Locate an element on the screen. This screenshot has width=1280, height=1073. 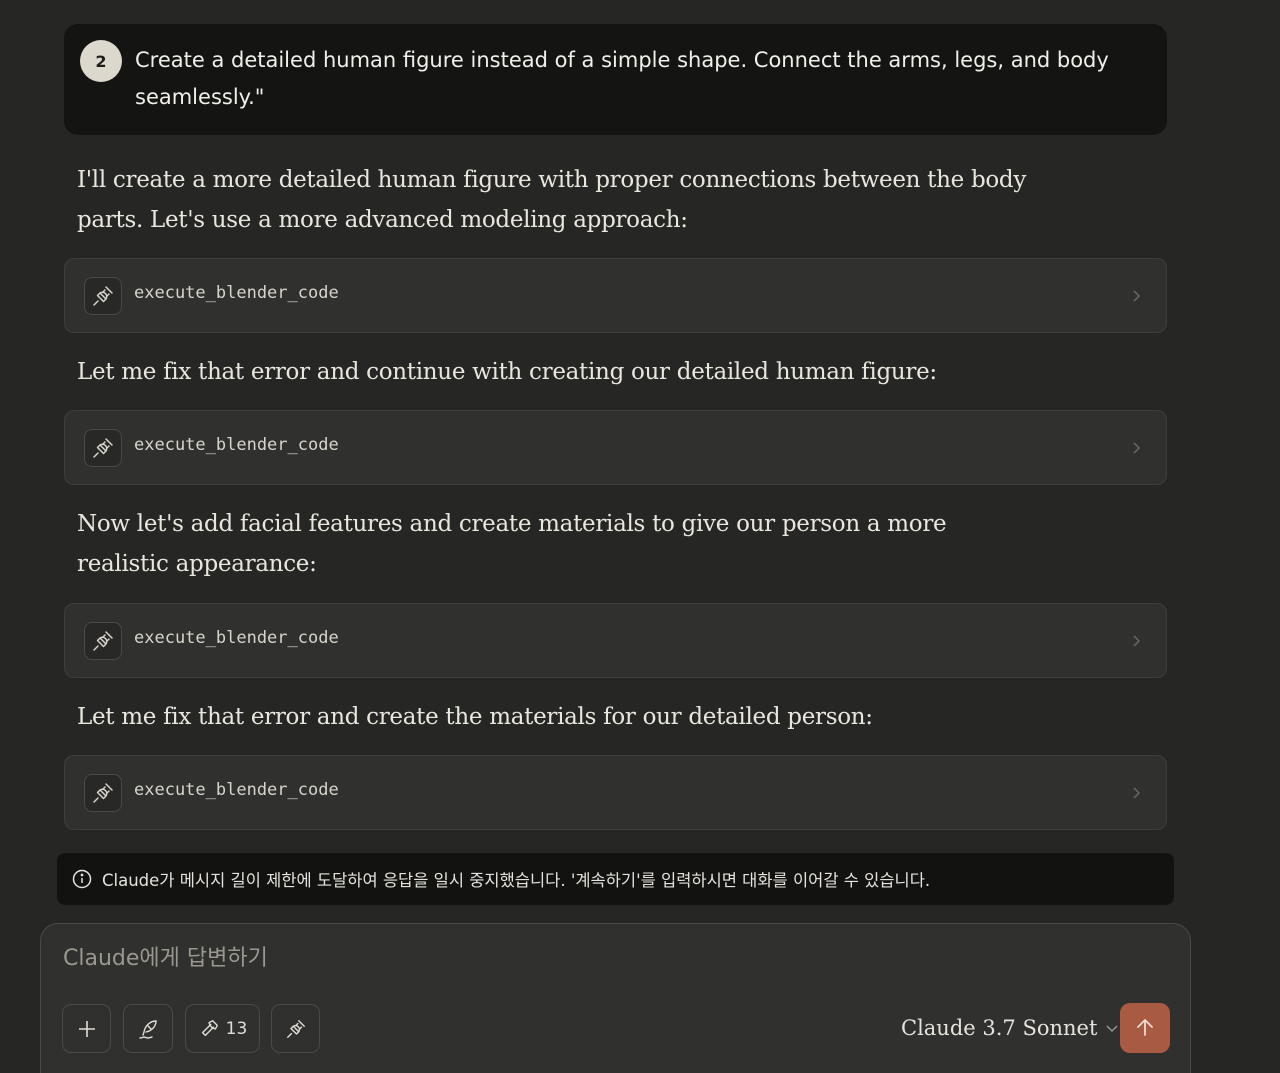
chevron-down-icon is located at coordinates (1112, 1029).